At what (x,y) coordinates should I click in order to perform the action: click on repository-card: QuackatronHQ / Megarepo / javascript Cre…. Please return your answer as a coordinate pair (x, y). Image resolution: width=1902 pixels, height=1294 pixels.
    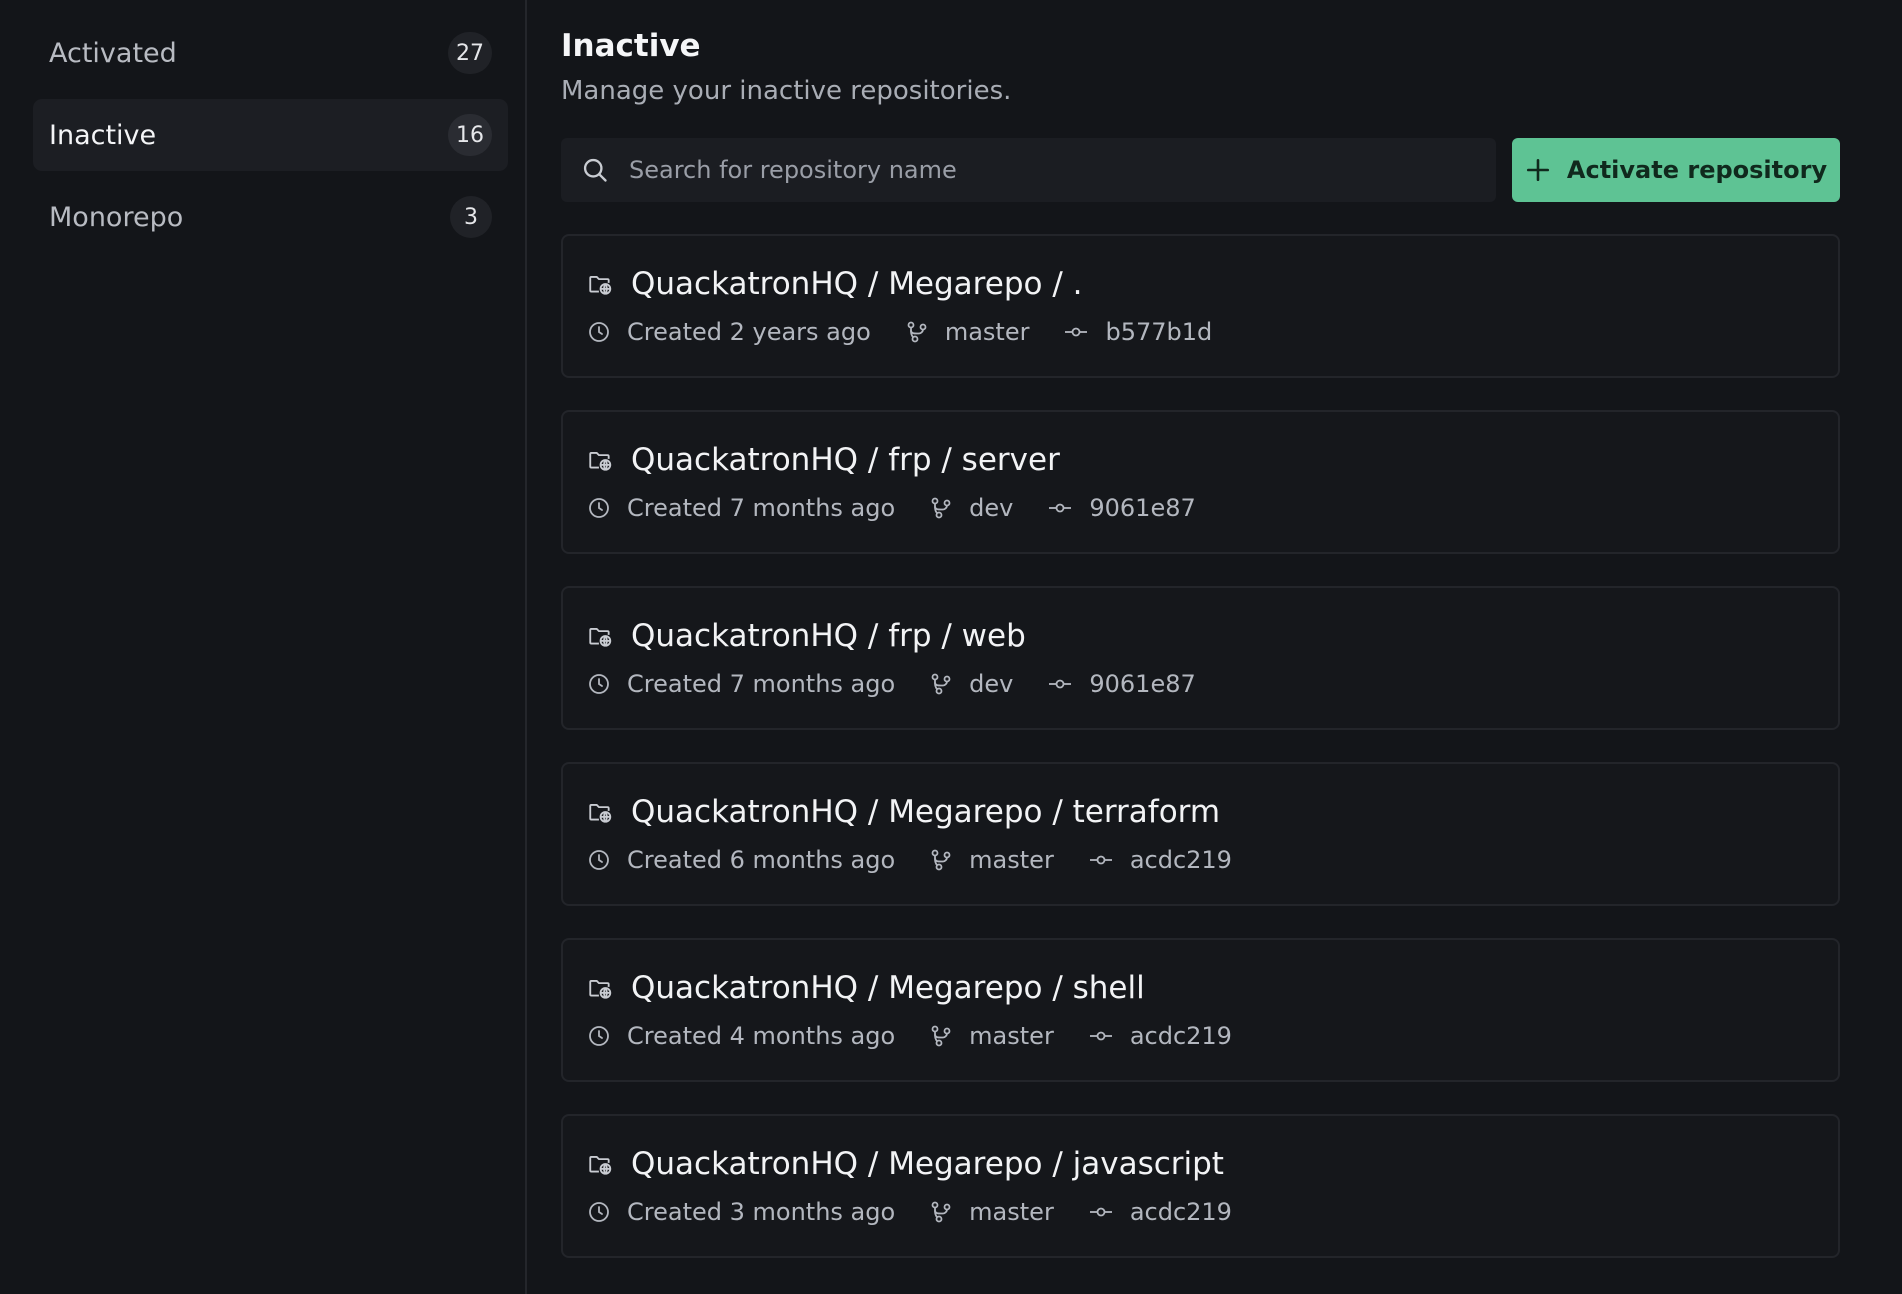
    Looking at the image, I should click on (1200, 1186).